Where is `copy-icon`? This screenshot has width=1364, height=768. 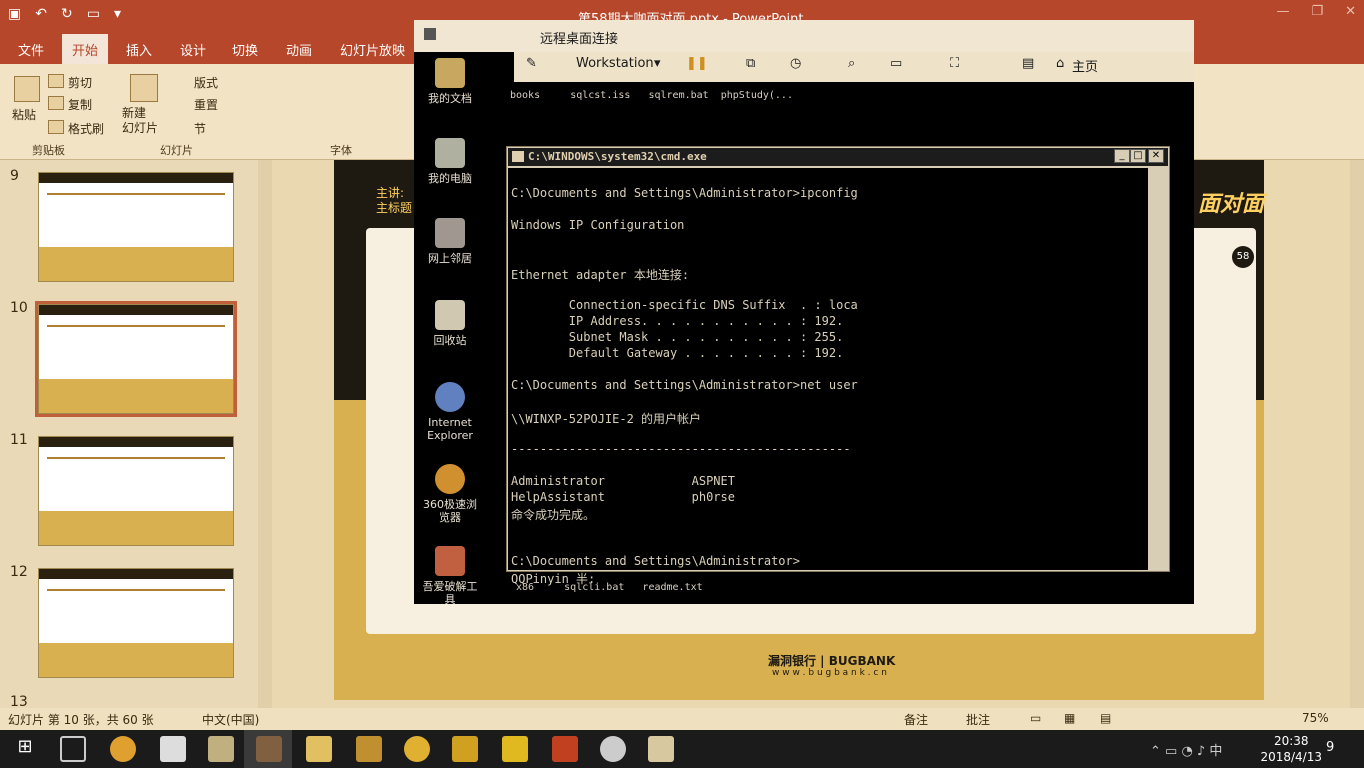 copy-icon is located at coordinates (56, 103).